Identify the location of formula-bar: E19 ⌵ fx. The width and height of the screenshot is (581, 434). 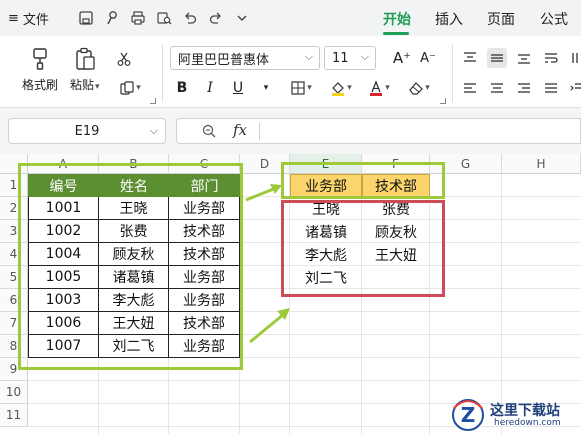
(290, 131).